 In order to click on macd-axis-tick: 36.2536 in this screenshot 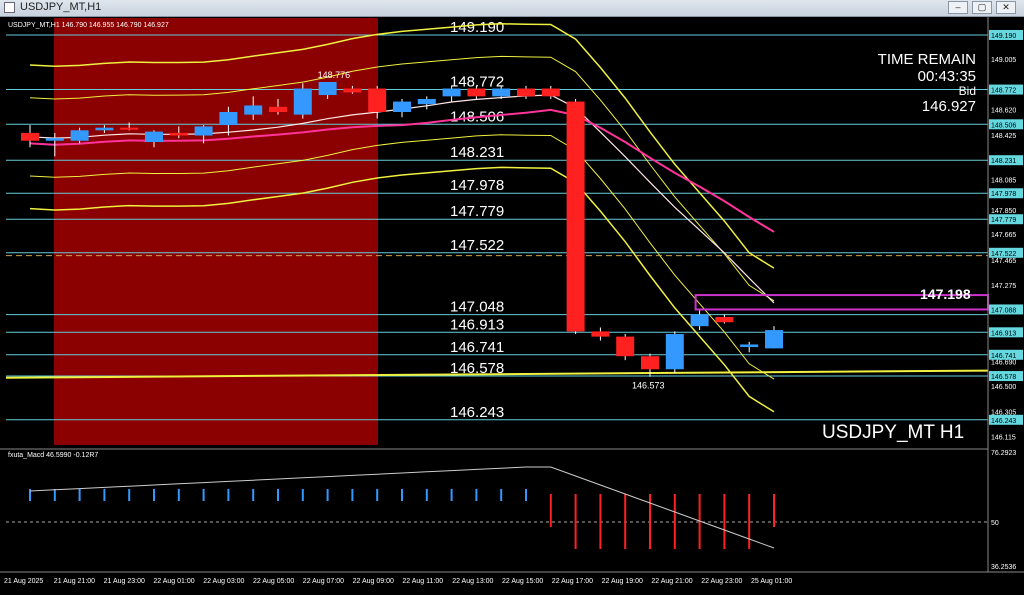, I will do `click(1003, 567)`.